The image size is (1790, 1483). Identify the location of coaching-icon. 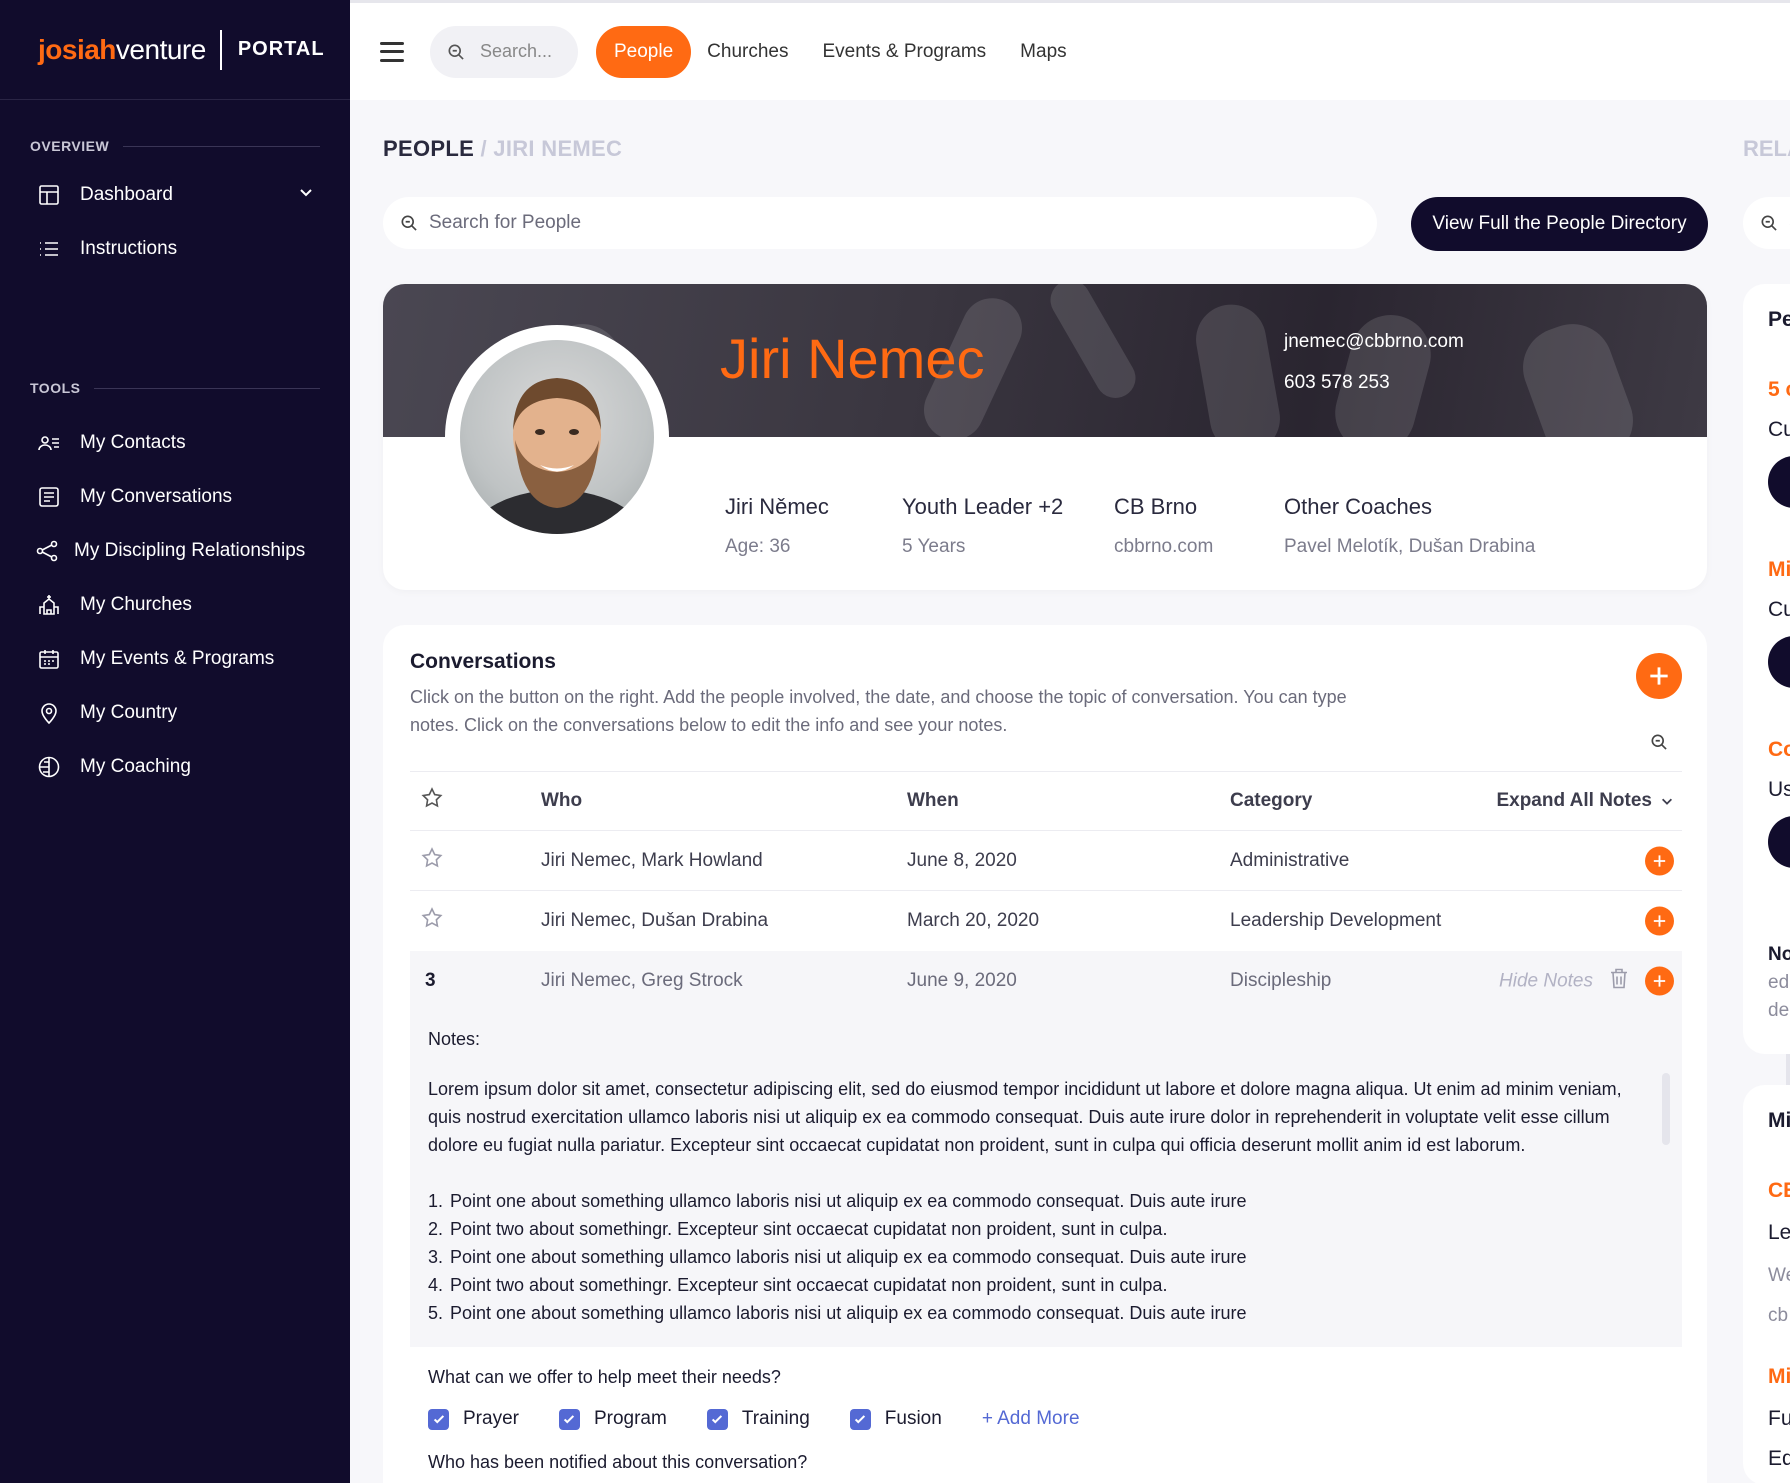
(49, 767).